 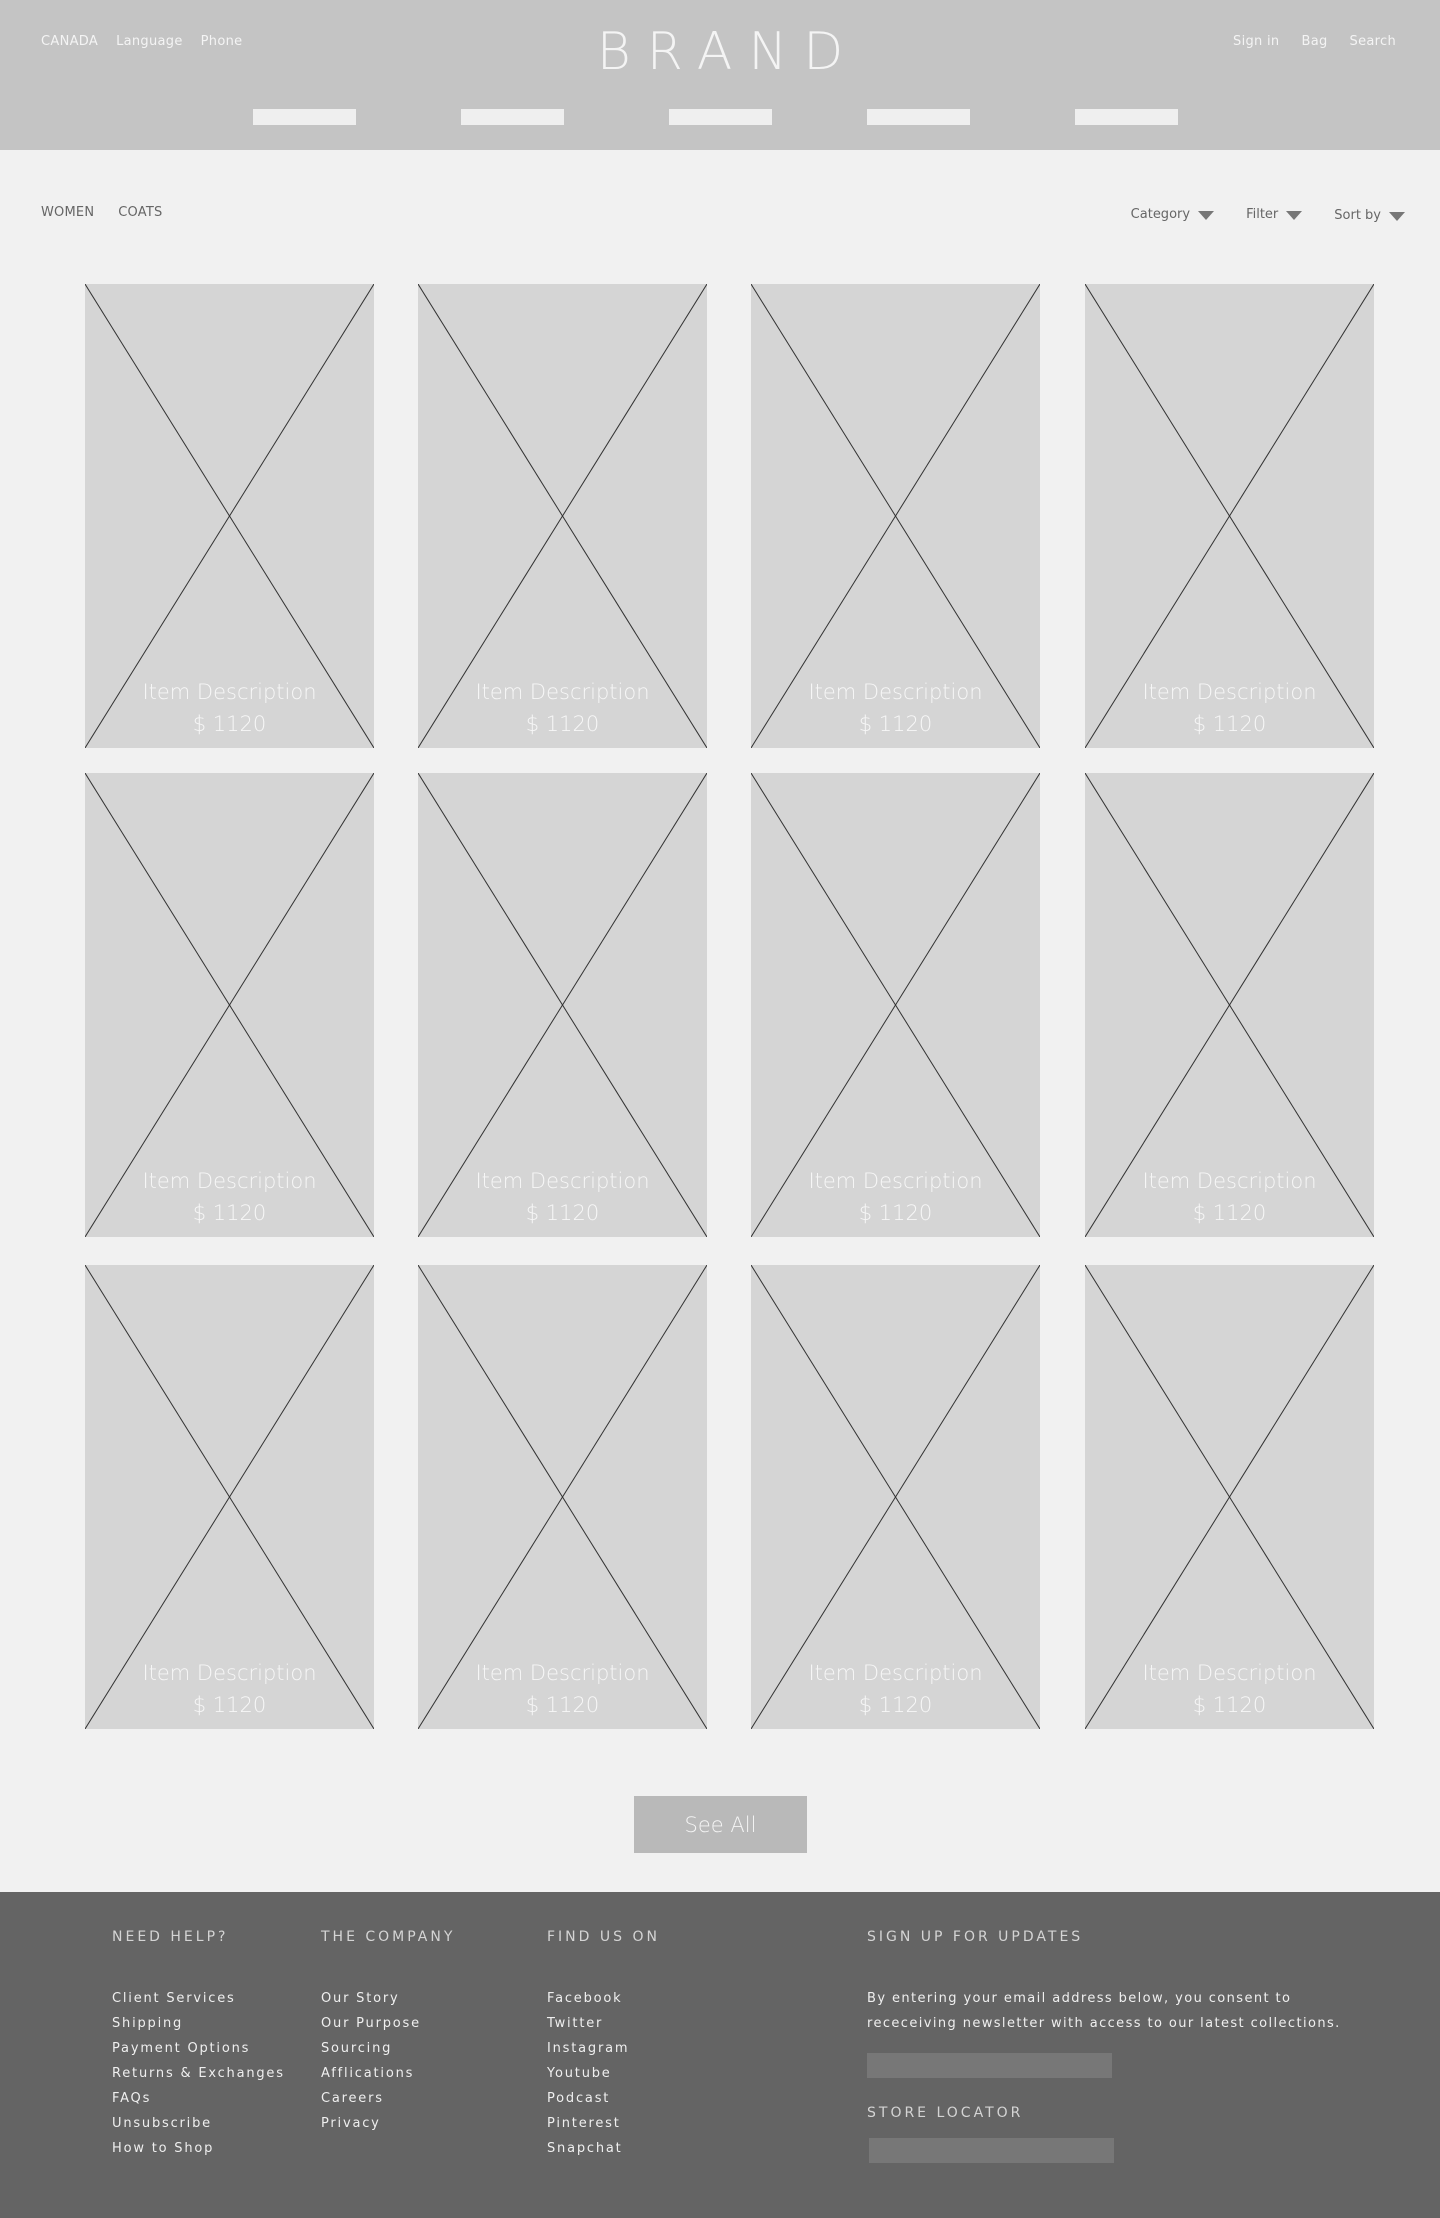 I want to click on footer-heading: SIGN UP FOR UPDATES, so click(x=975, y=1937).